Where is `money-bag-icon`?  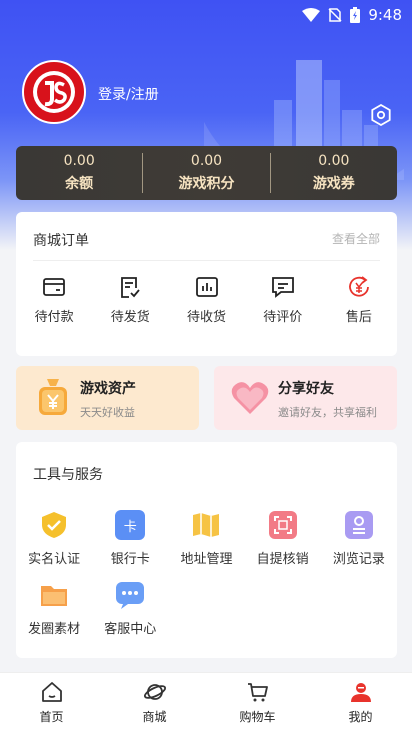 money-bag-icon is located at coordinates (53, 397).